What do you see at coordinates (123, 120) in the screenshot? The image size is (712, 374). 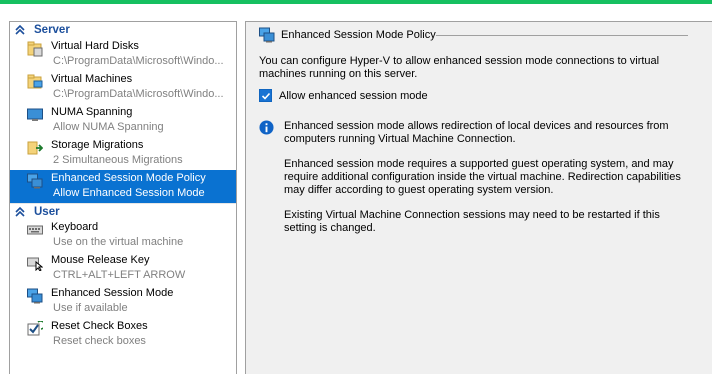 I see `tree-item-numa-spanning: NUMA Spanning Allow NUMA Spanning` at bounding box center [123, 120].